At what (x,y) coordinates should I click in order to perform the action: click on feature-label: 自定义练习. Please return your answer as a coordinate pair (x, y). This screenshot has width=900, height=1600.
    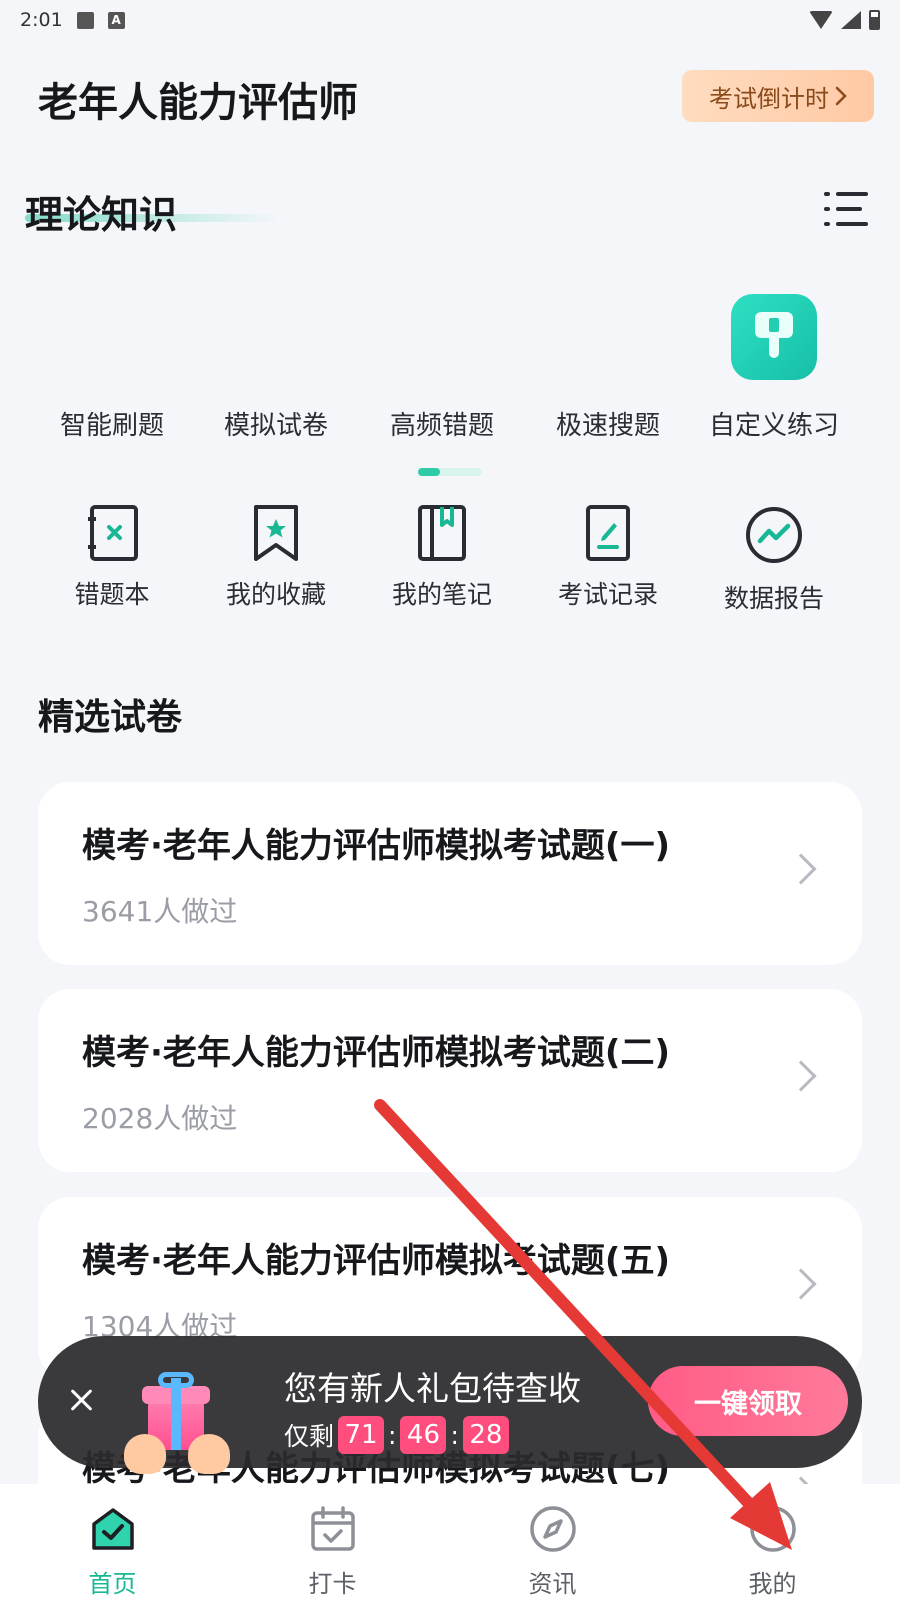
    Looking at the image, I should click on (773, 426).